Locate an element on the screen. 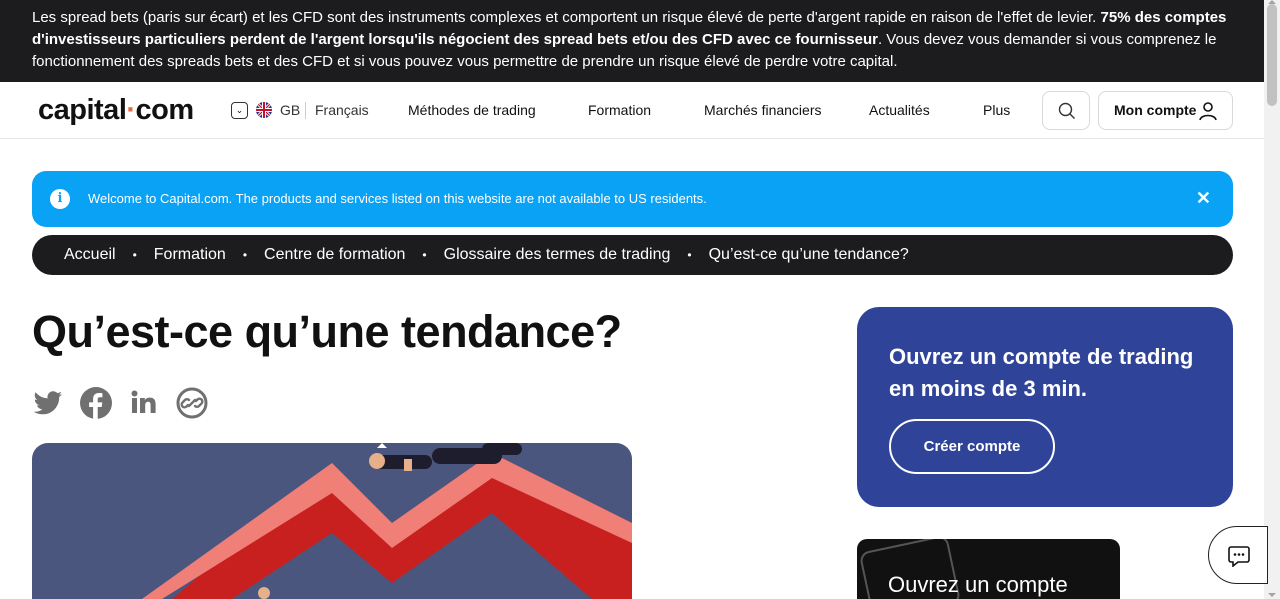 The width and height of the screenshot is (1280, 599). nav-item-news: Actualités is located at coordinates (899, 110).